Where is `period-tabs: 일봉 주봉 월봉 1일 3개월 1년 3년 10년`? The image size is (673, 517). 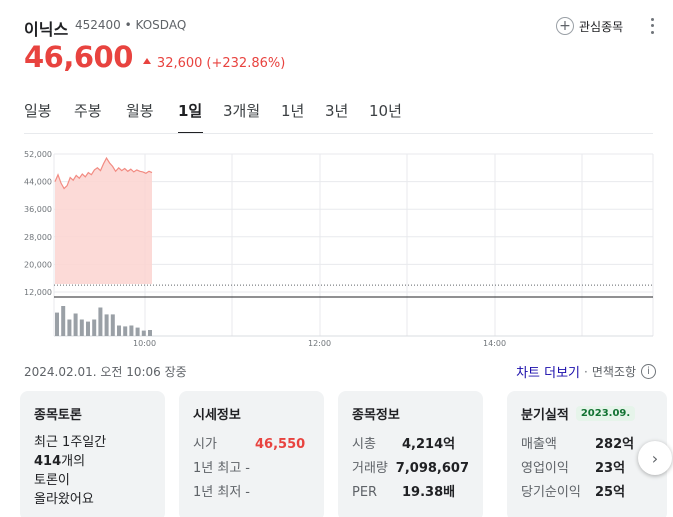 period-tabs: 일봉 주봉 월봉 1일 3개월 1년 3년 10년 is located at coordinates (216, 115).